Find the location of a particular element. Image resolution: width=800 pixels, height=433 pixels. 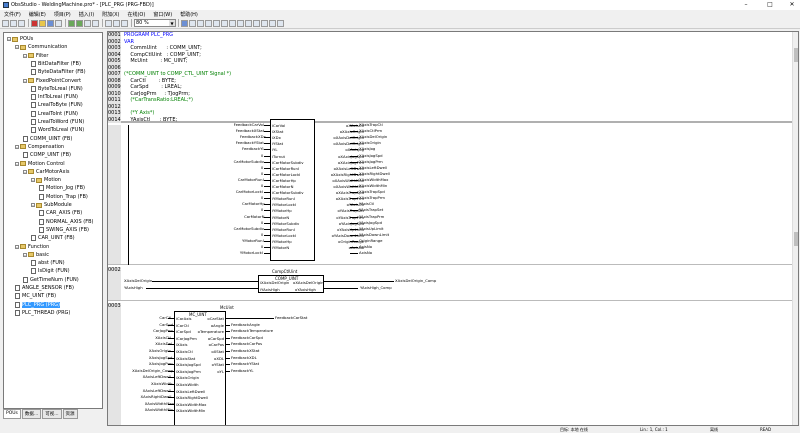

output-variable: OriginRange is located at coordinates (371, 240).